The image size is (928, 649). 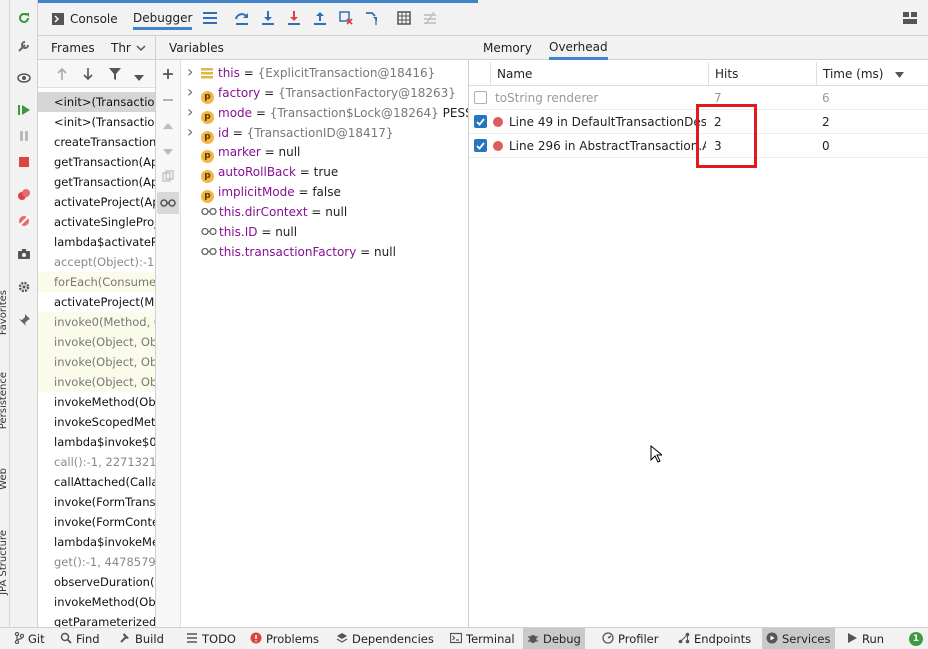 I want to click on threads-tab: Thr, so click(x=121, y=48).